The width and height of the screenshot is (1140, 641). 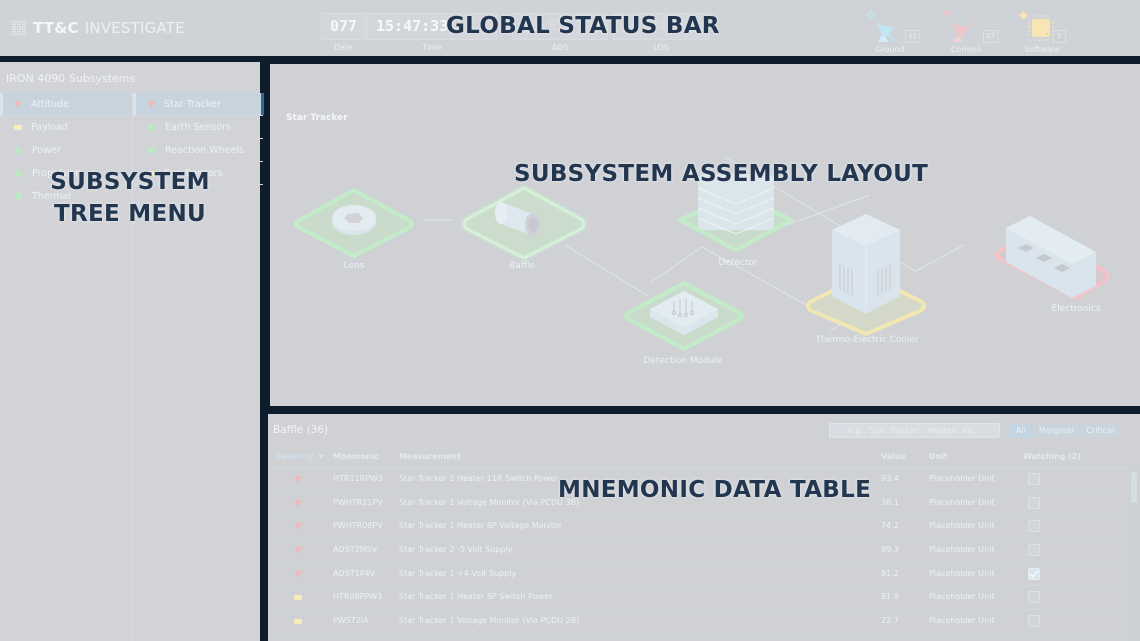 I want to click on date-label: Date, so click(x=343, y=47).